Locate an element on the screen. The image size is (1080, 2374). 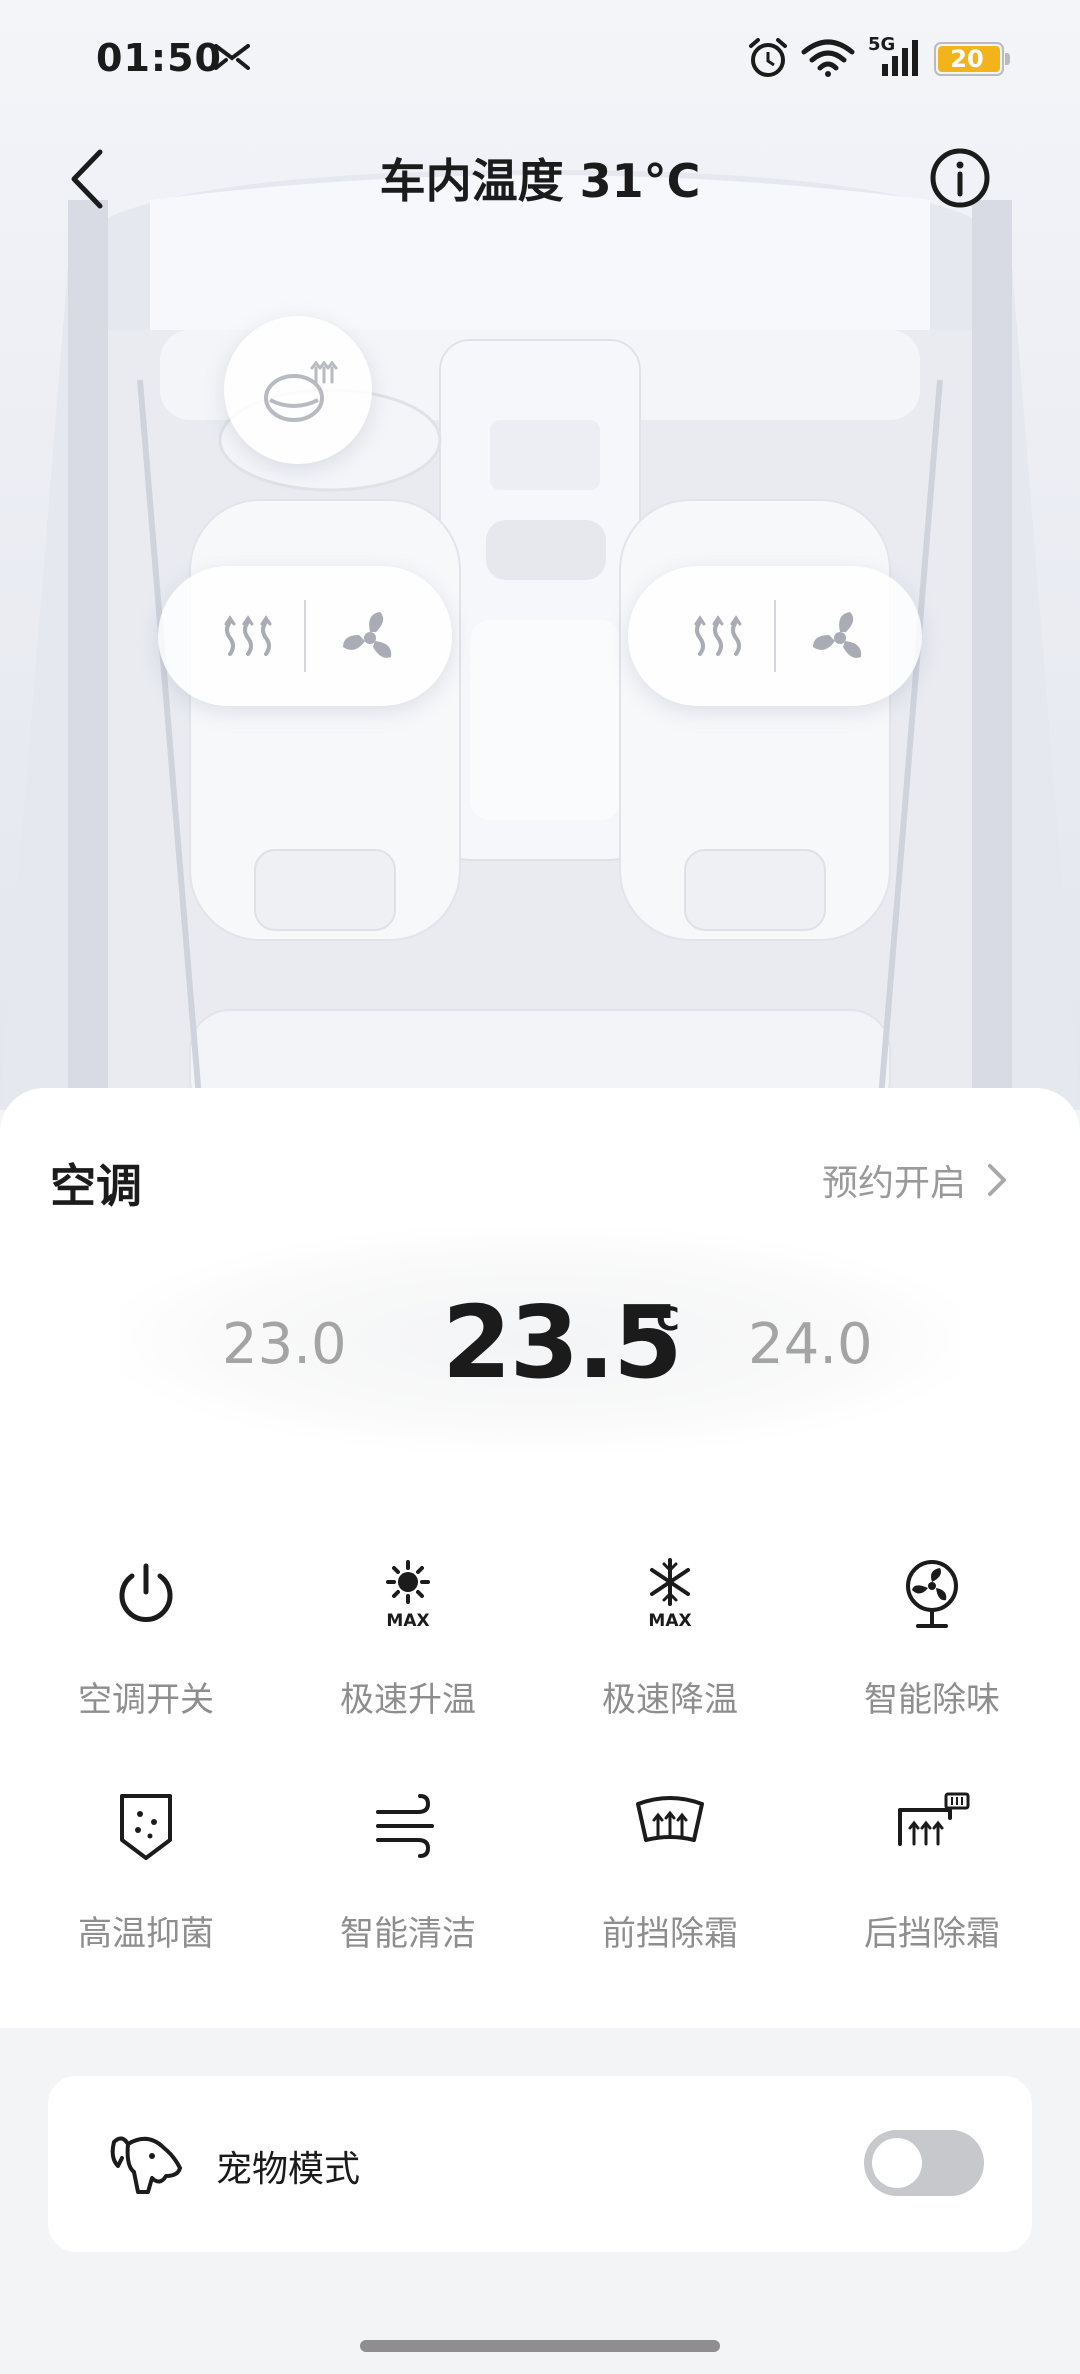
cellular-signal-icon is located at coordinates (900, 58).